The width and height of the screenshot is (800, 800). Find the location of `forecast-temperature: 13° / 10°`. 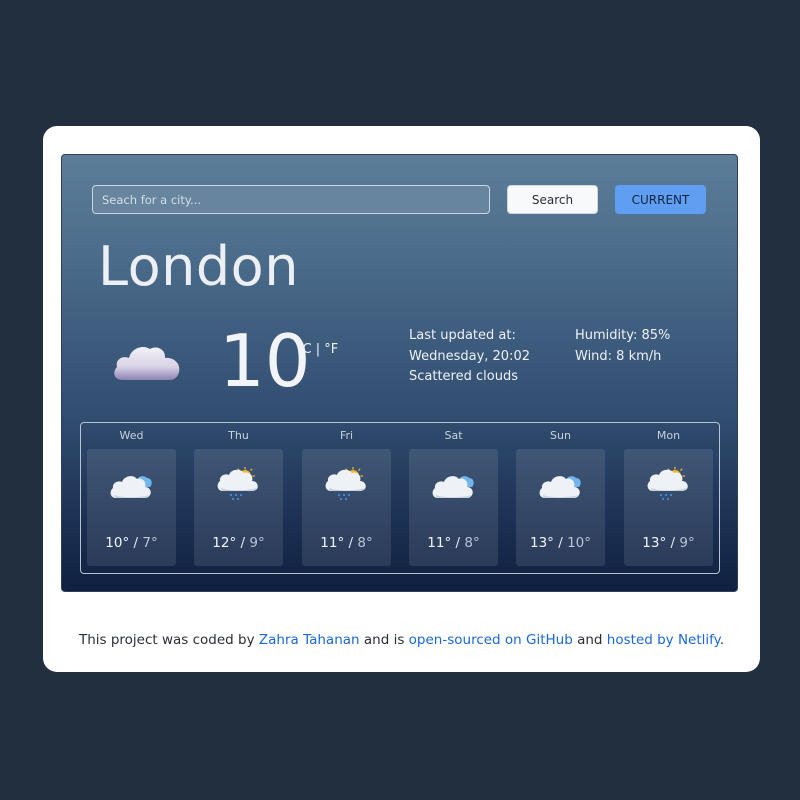

forecast-temperature: 13° / 10° is located at coordinates (560, 543).